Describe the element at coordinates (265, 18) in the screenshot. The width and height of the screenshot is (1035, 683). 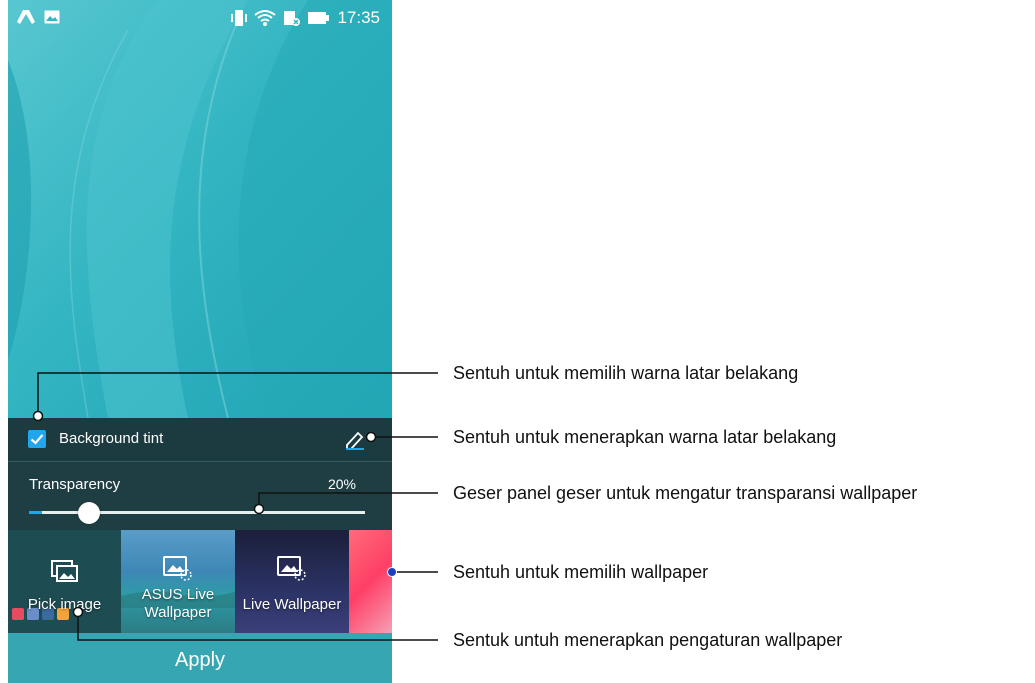
I see `wifi-icon` at that location.